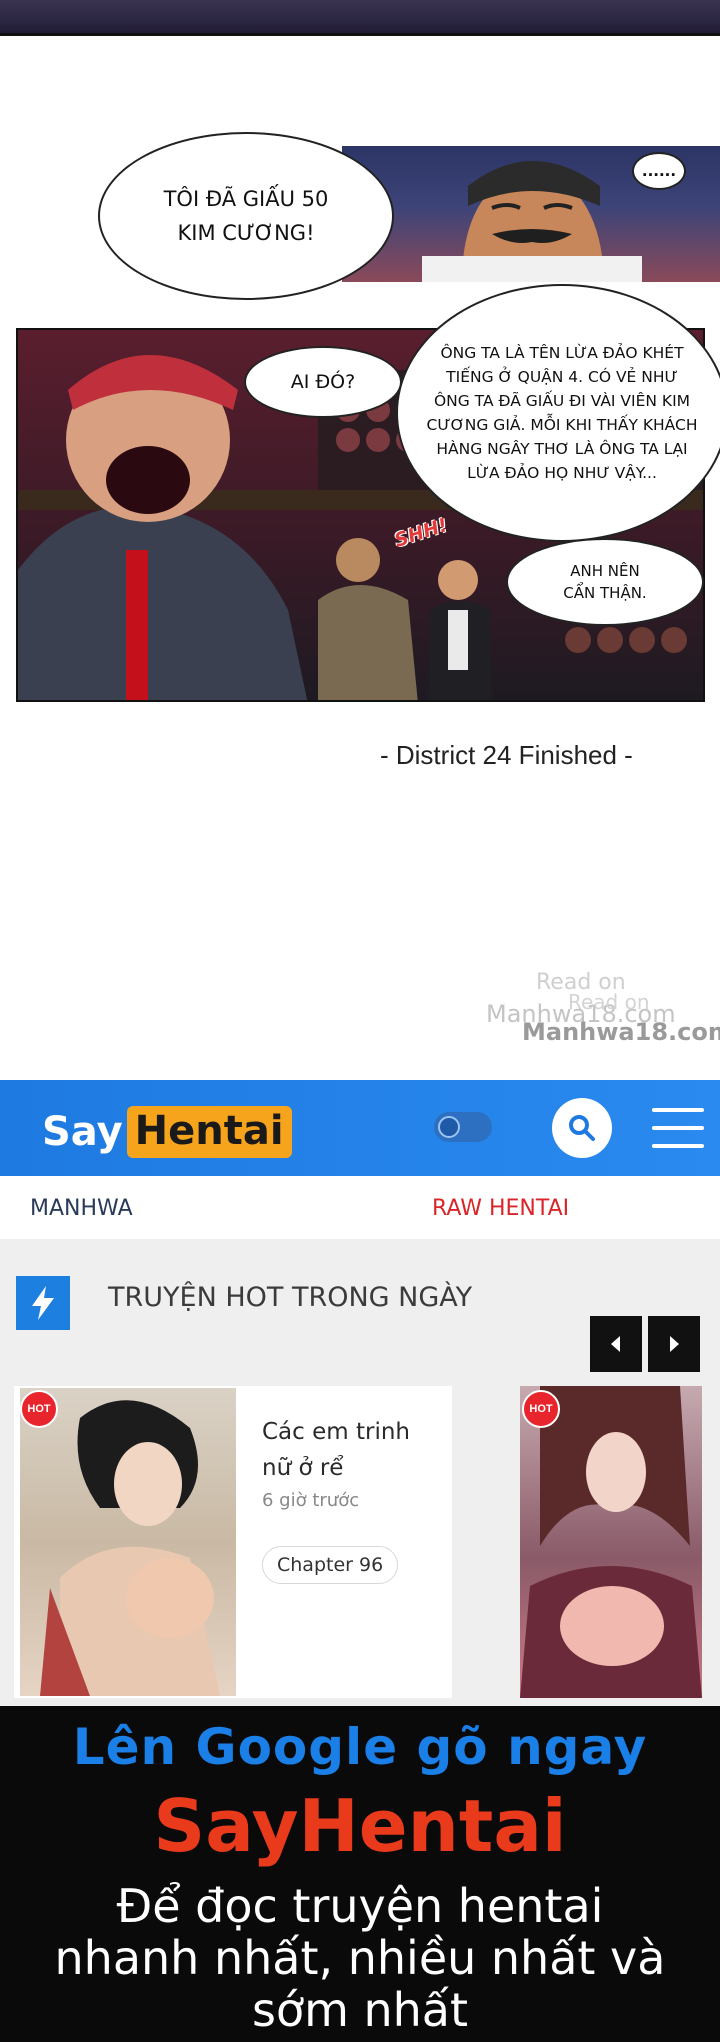 This screenshot has width=720, height=2042. I want to click on site-logo: Say Hentai, so click(167, 1132).